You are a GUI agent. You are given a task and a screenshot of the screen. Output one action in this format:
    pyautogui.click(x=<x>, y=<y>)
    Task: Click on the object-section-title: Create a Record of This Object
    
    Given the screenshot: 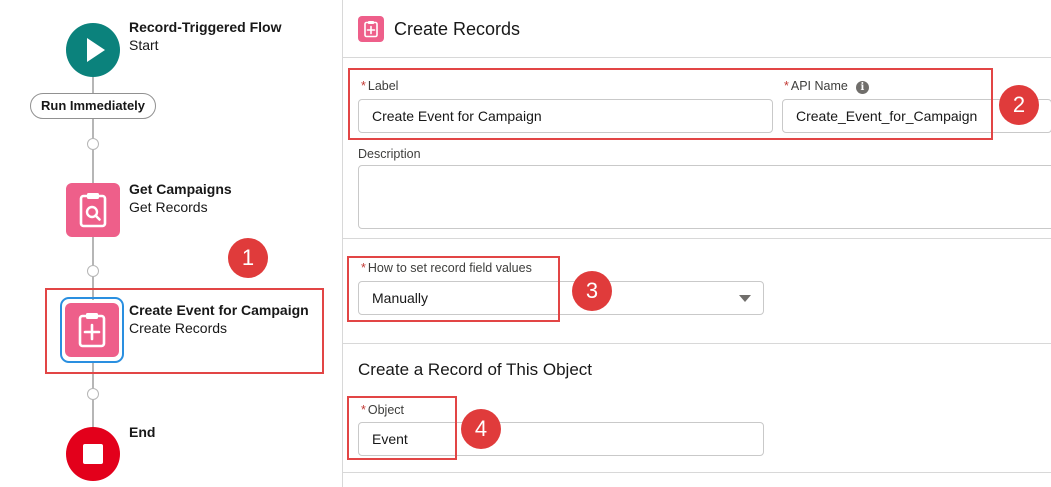 What is the action you would take?
    pyautogui.click(x=475, y=369)
    